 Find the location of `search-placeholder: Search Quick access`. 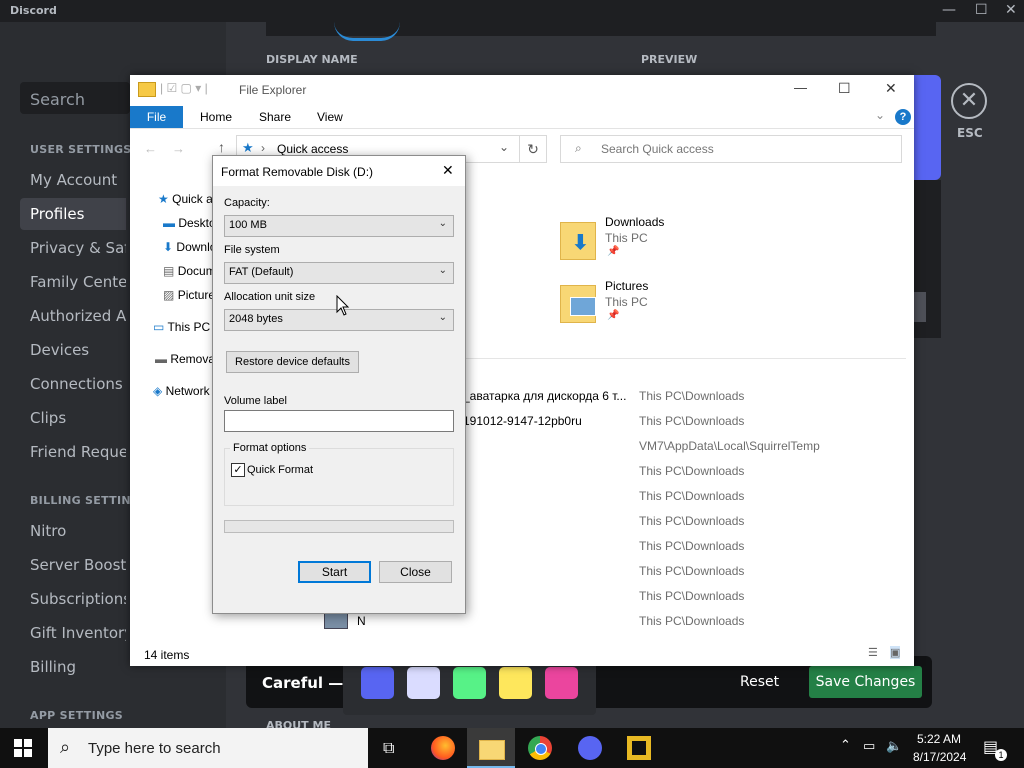

search-placeholder: Search Quick access is located at coordinates (657, 149).